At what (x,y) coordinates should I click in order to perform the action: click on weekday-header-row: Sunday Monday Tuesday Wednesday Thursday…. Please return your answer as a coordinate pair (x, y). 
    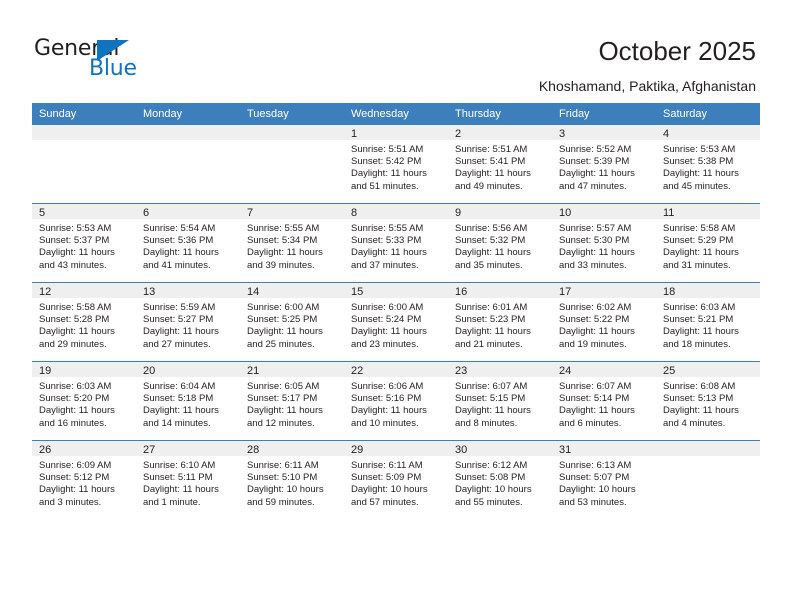
    Looking at the image, I should click on (396, 114).